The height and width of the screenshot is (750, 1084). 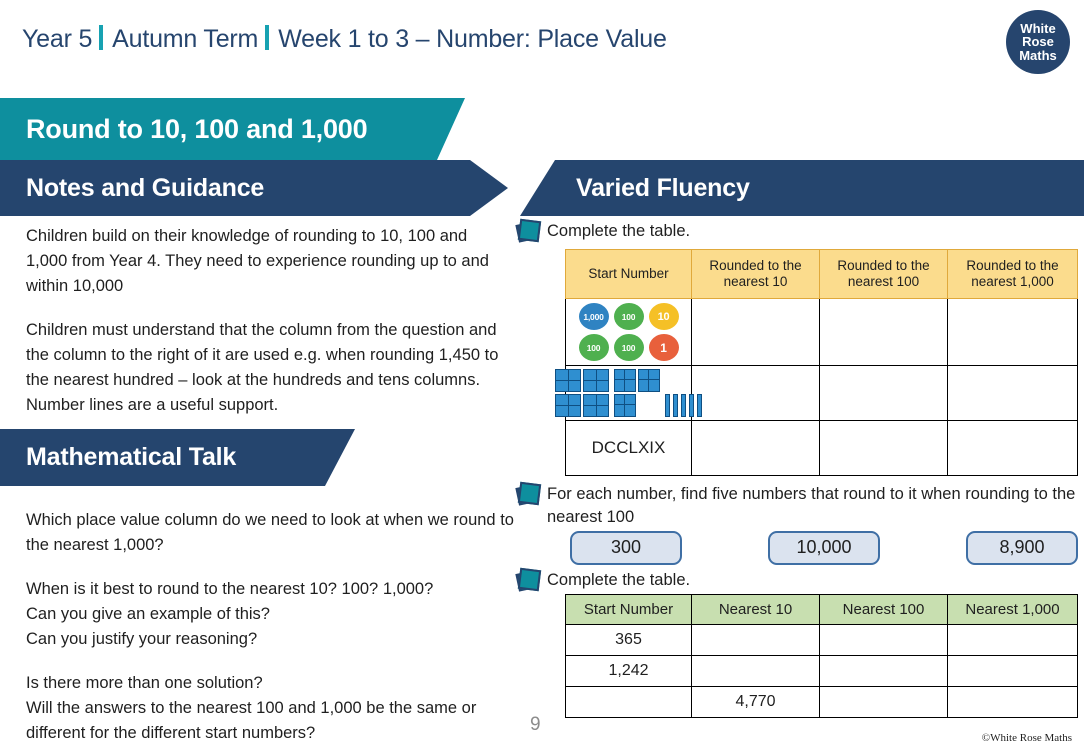 I want to click on table-row, so click(x=816, y=393).